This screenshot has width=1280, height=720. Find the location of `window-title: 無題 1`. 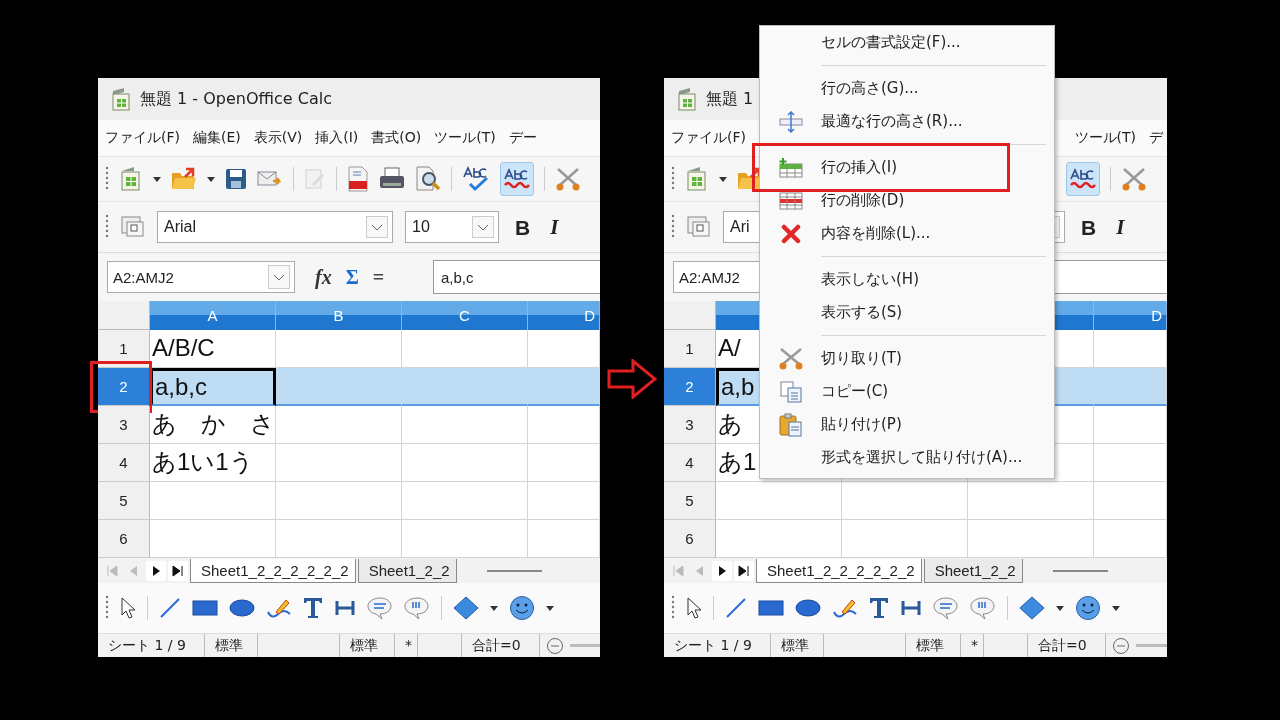

window-title: 無題 1 is located at coordinates (730, 99).